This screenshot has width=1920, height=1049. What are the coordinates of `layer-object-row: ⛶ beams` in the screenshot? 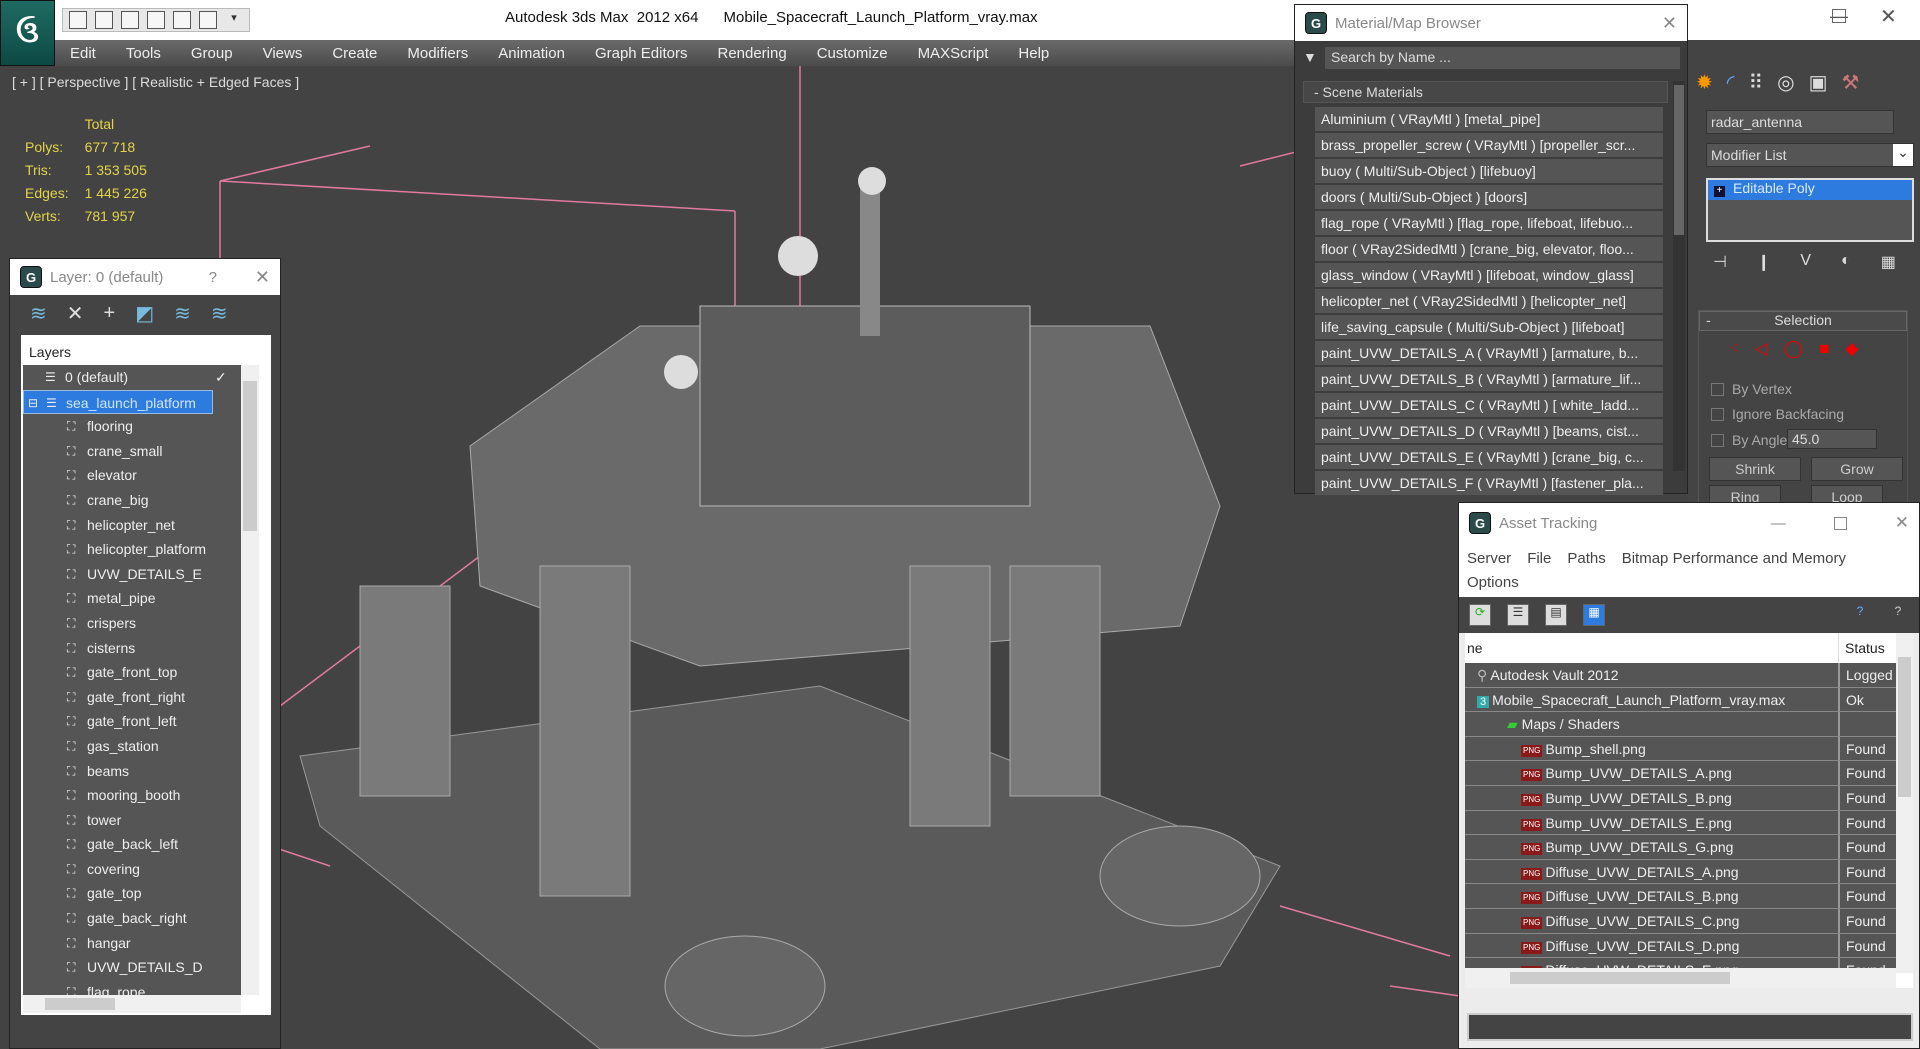 It's located at (132, 771).